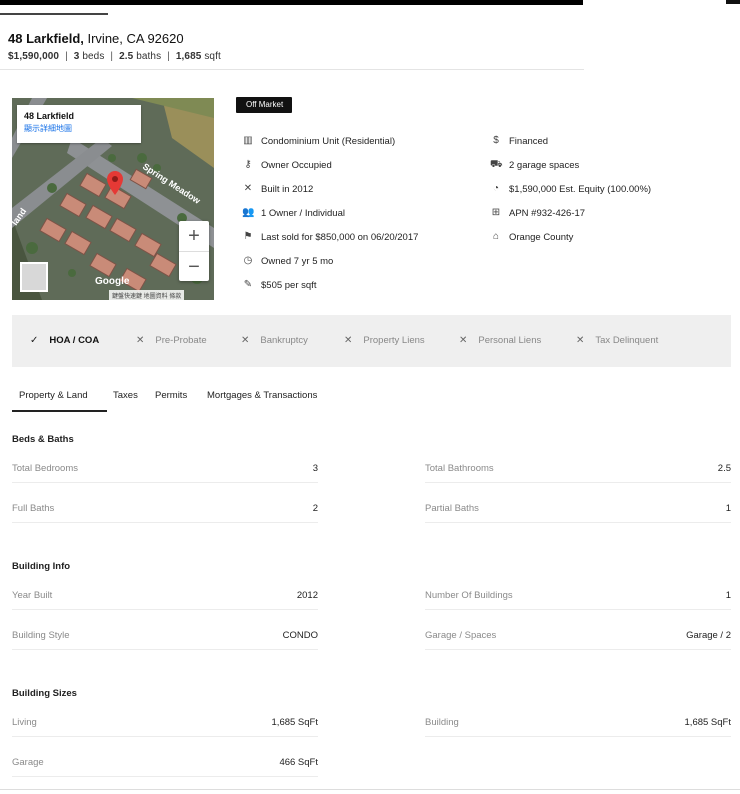  Describe the element at coordinates (194, 266) in the screenshot. I see `zoom-out-button: −` at that location.